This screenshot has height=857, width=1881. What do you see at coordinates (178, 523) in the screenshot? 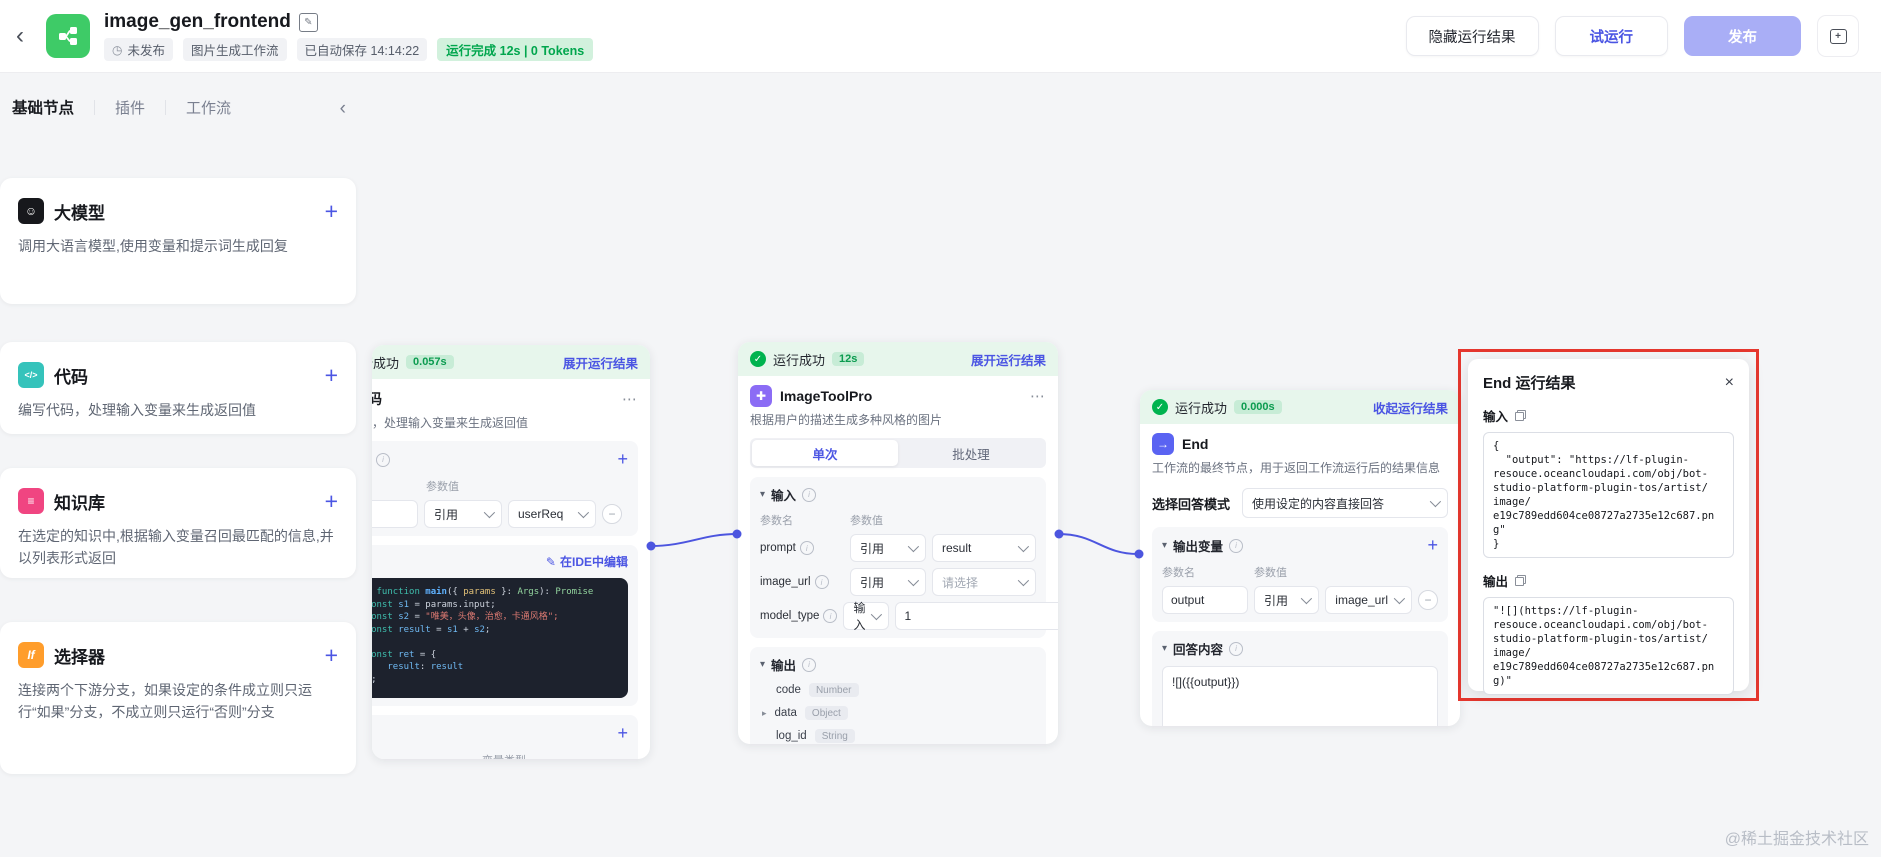
I see `node-card-knowledge: ≡ 知识库 + 在选定的知识中,根据输入变量召回最匹配的信息,并以列表形式返回` at bounding box center [178, 523].